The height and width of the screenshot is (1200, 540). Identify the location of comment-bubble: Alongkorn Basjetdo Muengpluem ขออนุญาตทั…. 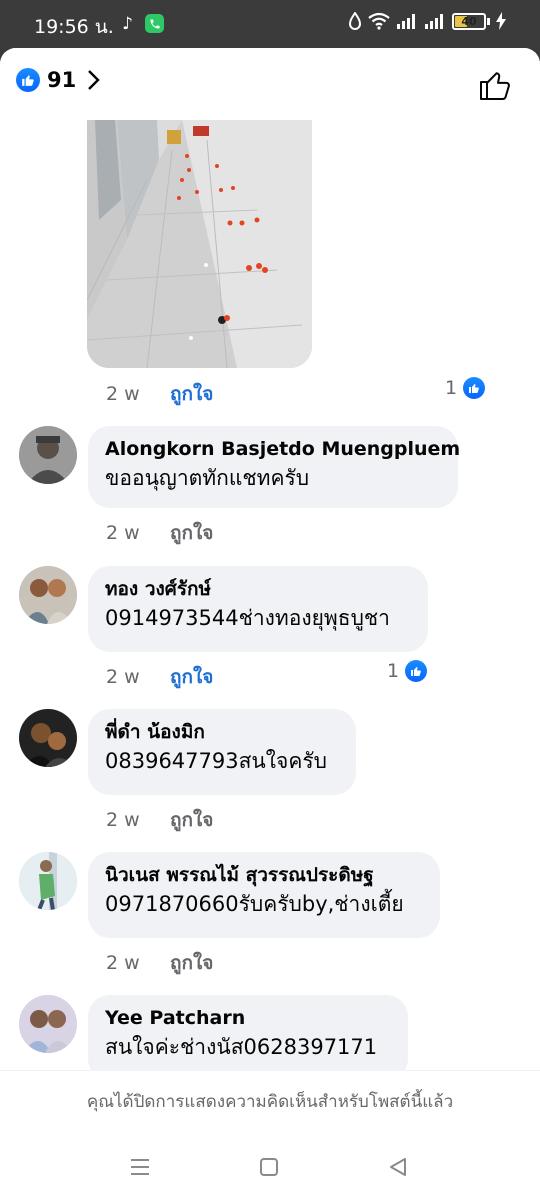
(274, 467).